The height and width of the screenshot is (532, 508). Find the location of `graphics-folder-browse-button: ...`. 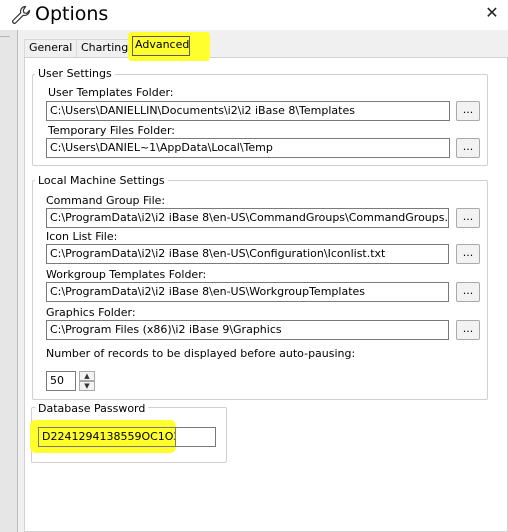

graphics-folder-browse-button: ... is located at coordinates (468, 330).